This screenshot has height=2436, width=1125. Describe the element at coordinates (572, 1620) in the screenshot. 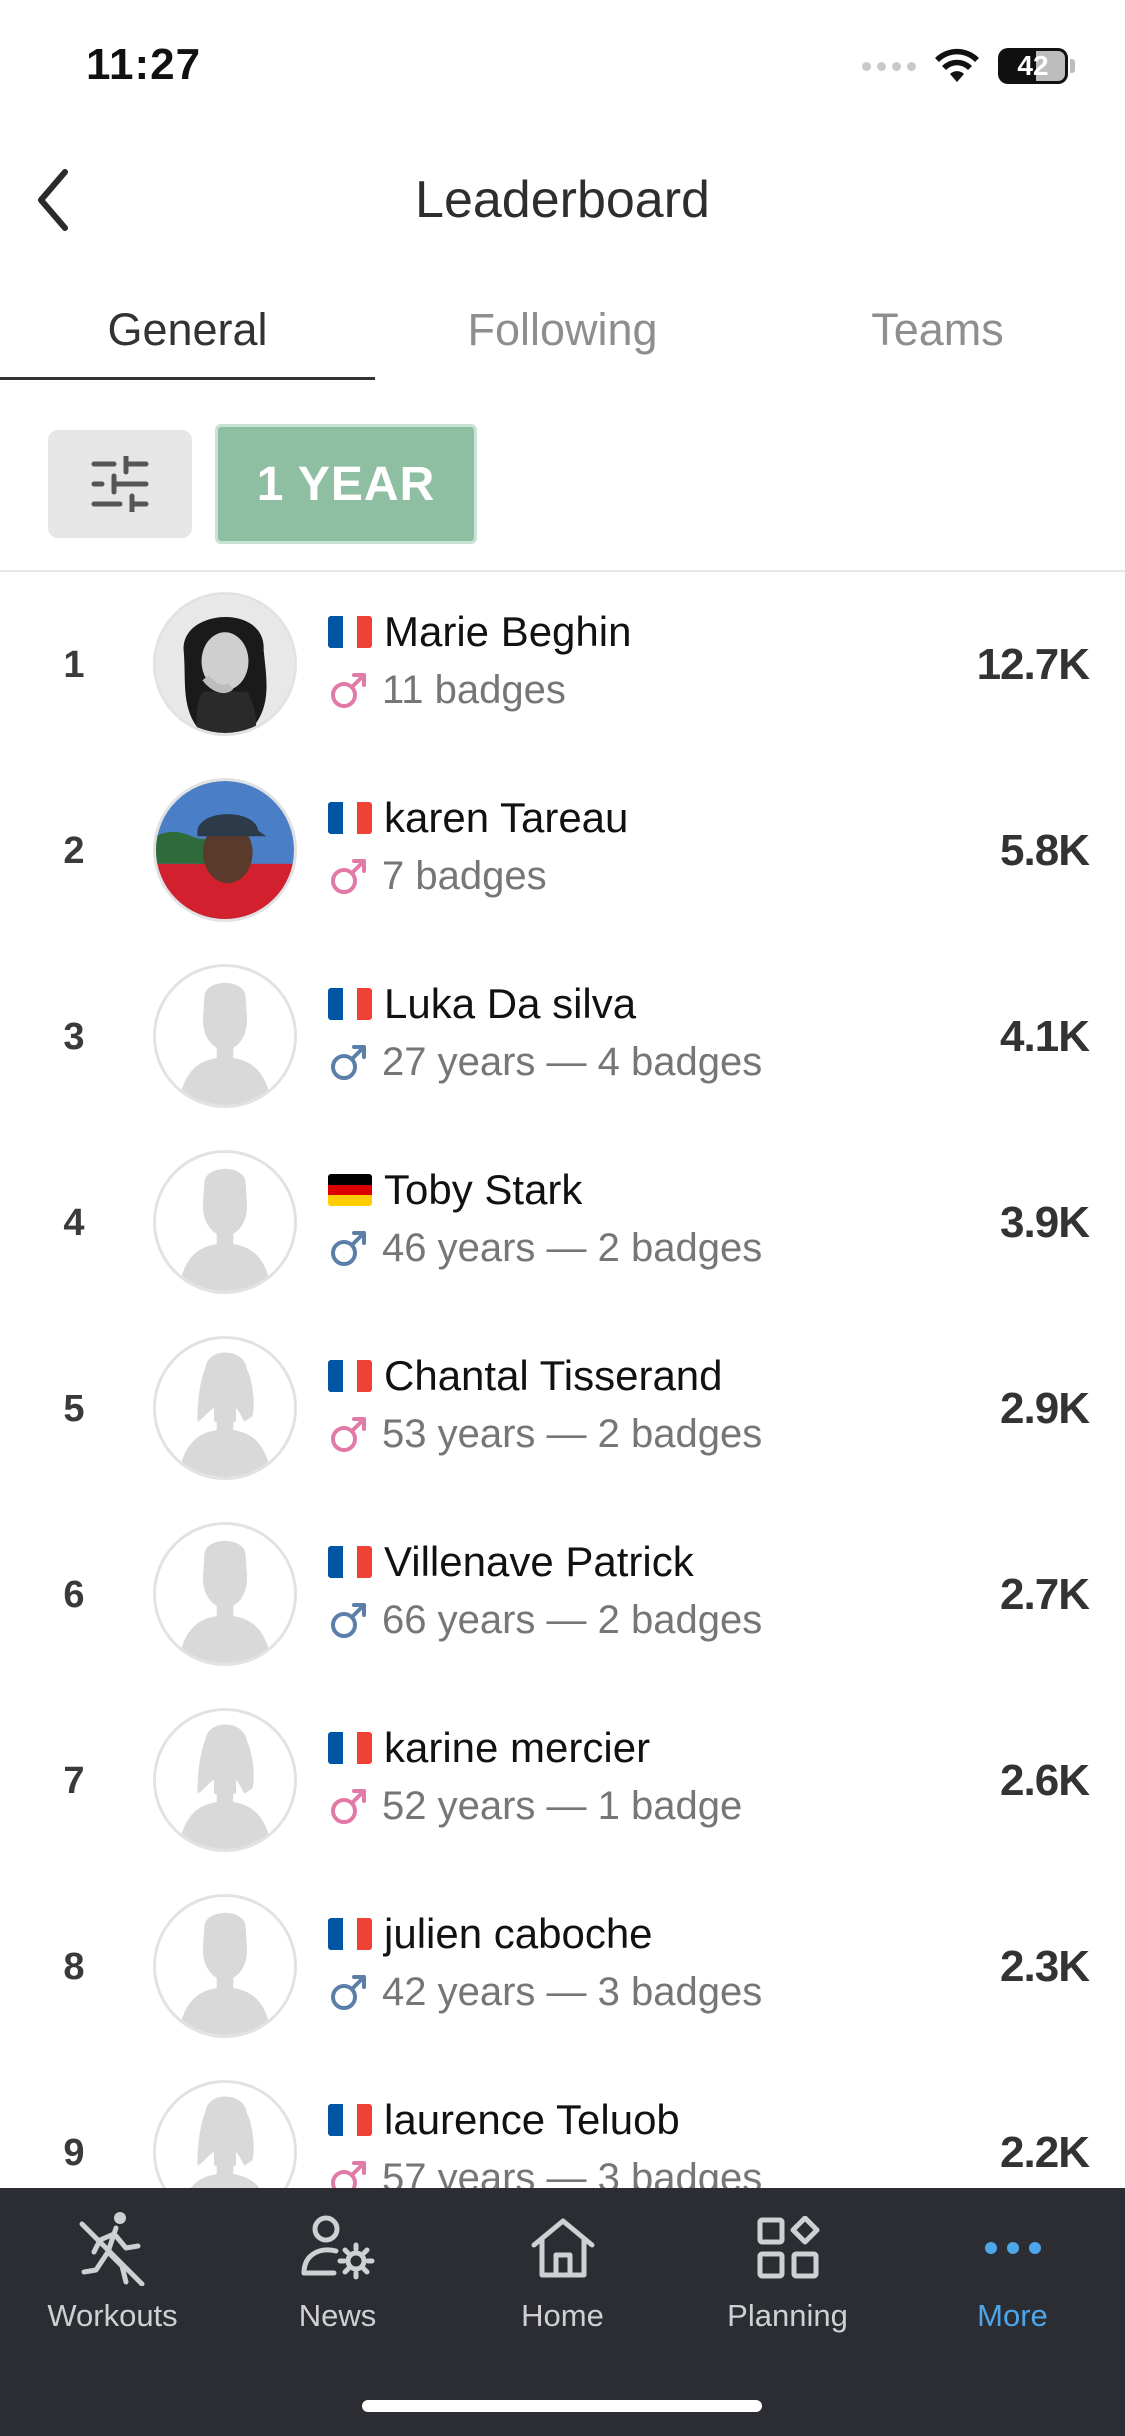

I see `athlete-meta: 66 years — 2 badges` at that location.